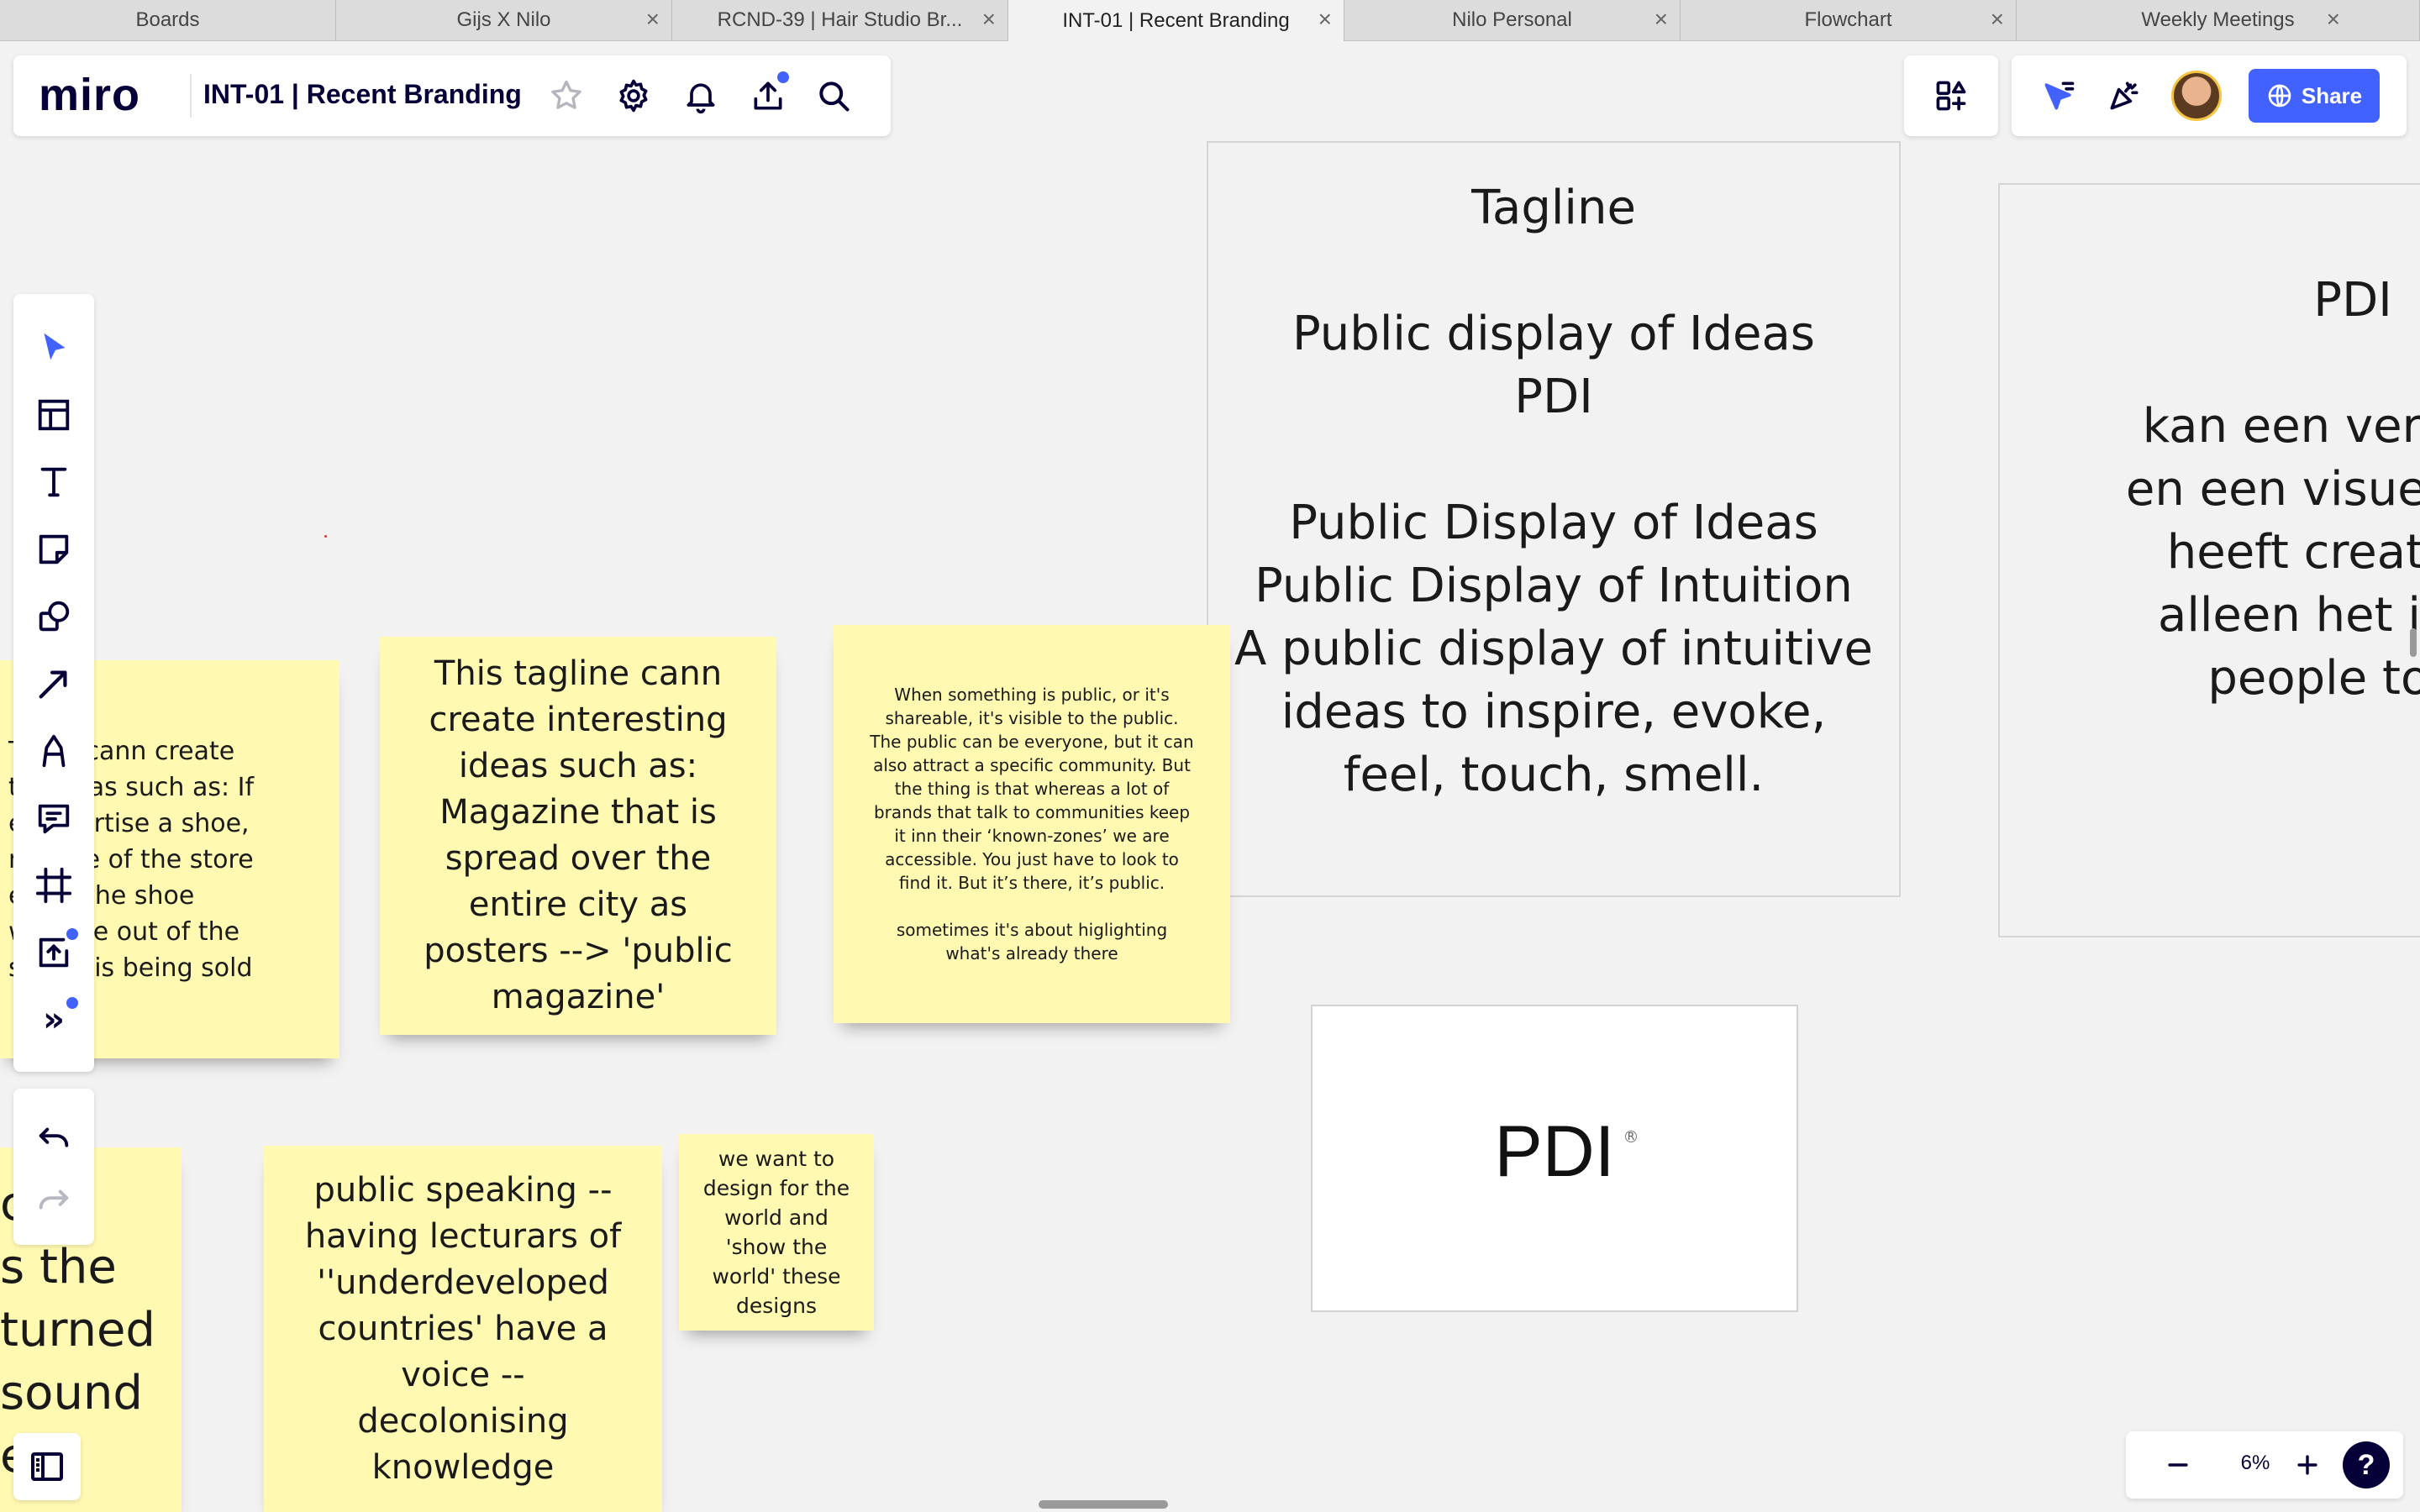  I want to click on horizontal-scrollbar, so click(1104, 1504).